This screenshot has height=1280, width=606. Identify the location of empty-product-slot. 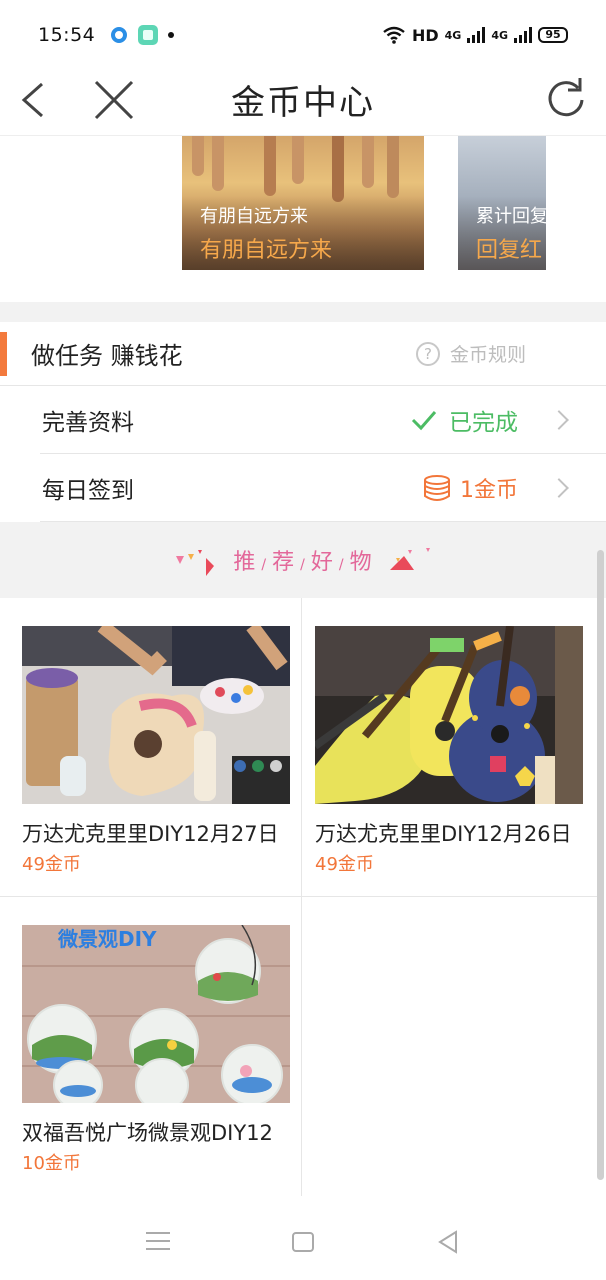
(453, 1046).